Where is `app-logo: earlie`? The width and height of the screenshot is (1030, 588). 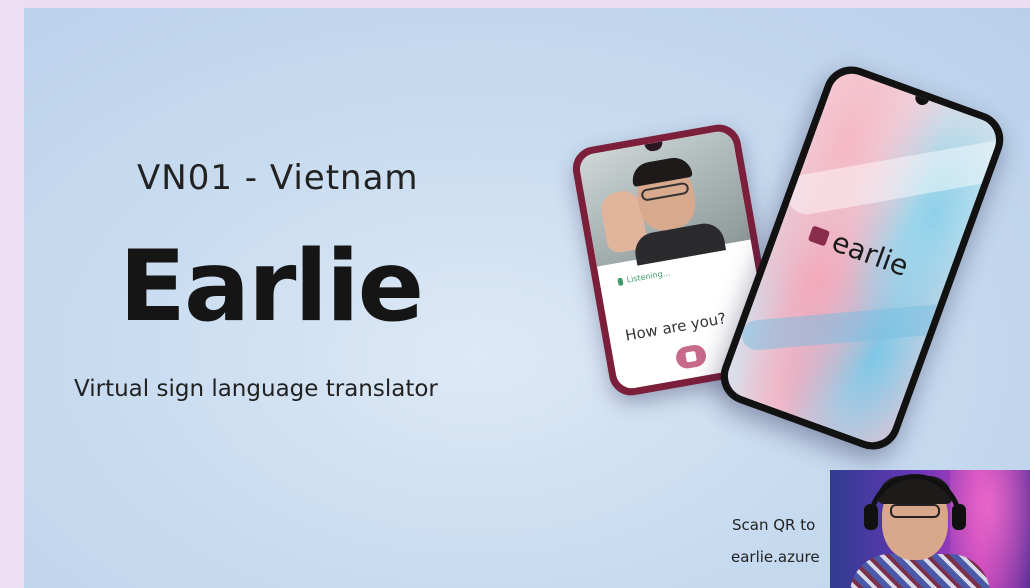 app-logo: earlie is located at coordinates (859, 250).